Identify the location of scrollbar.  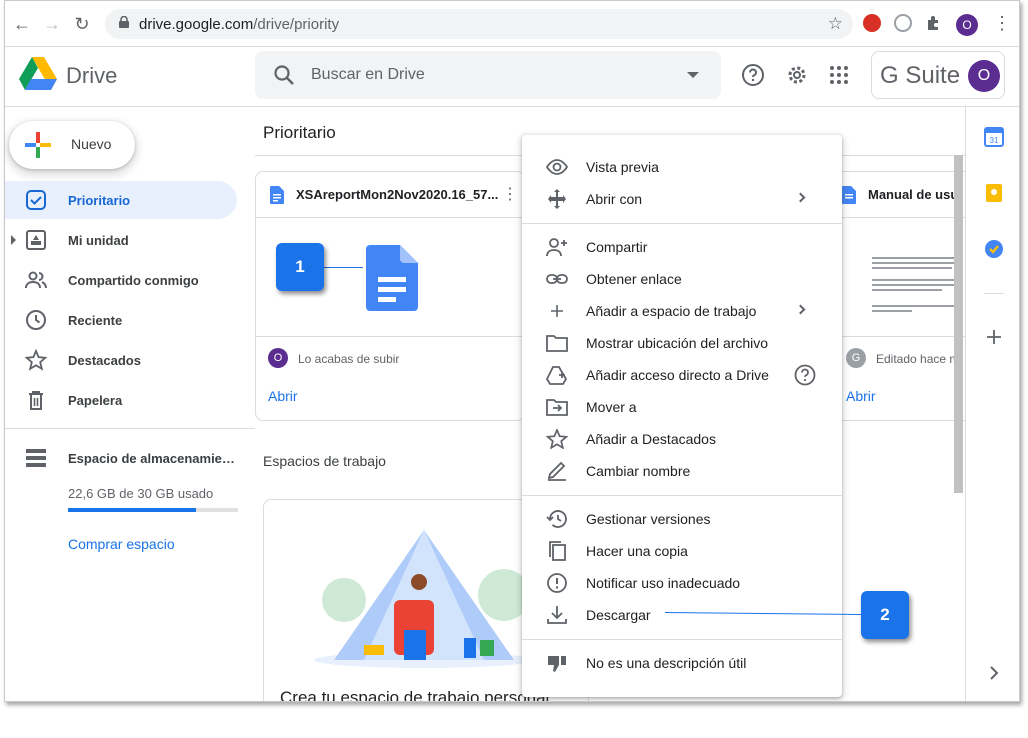
(958, 324).